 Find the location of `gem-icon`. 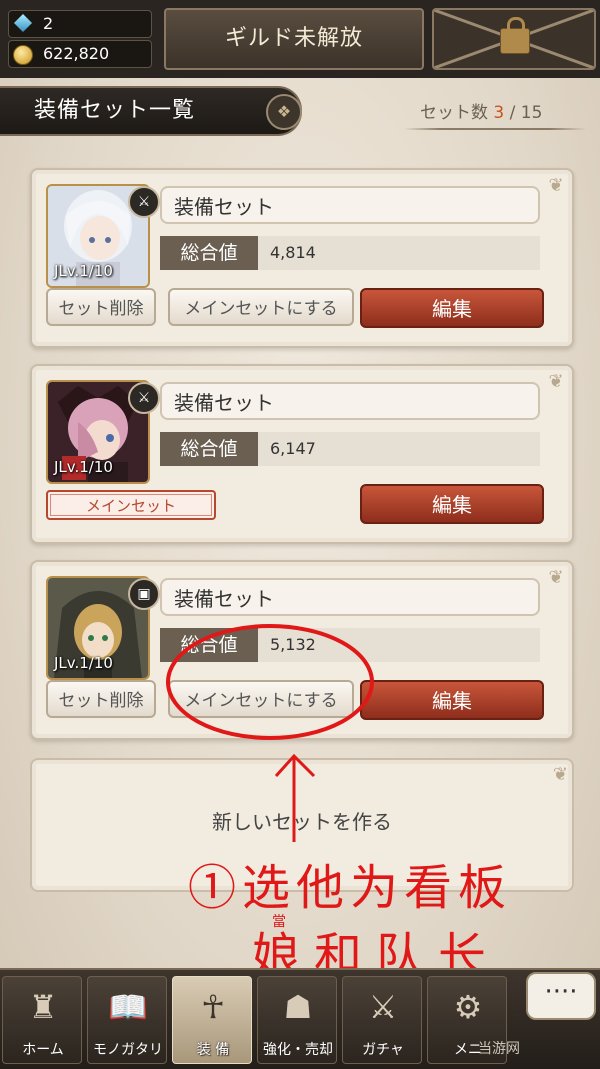

gem-icon is located at coordinates (23, 23).